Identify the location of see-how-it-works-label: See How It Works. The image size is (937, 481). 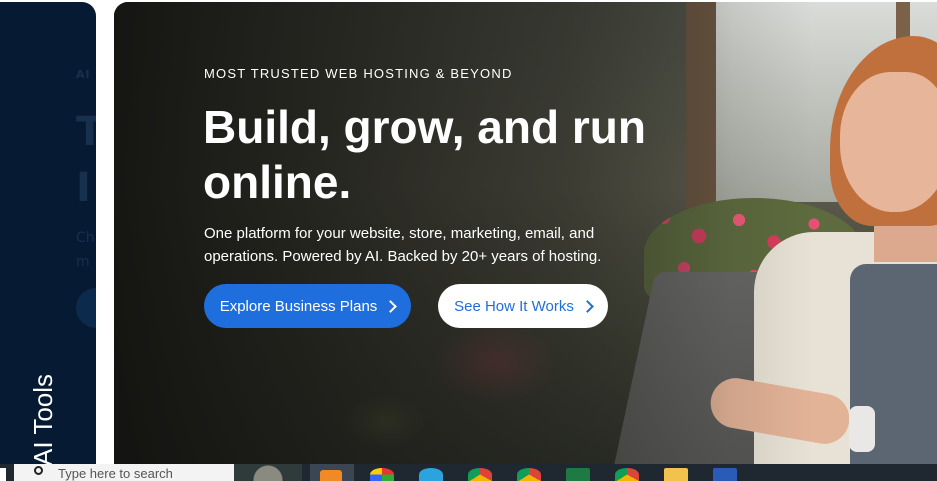
(514, 306).